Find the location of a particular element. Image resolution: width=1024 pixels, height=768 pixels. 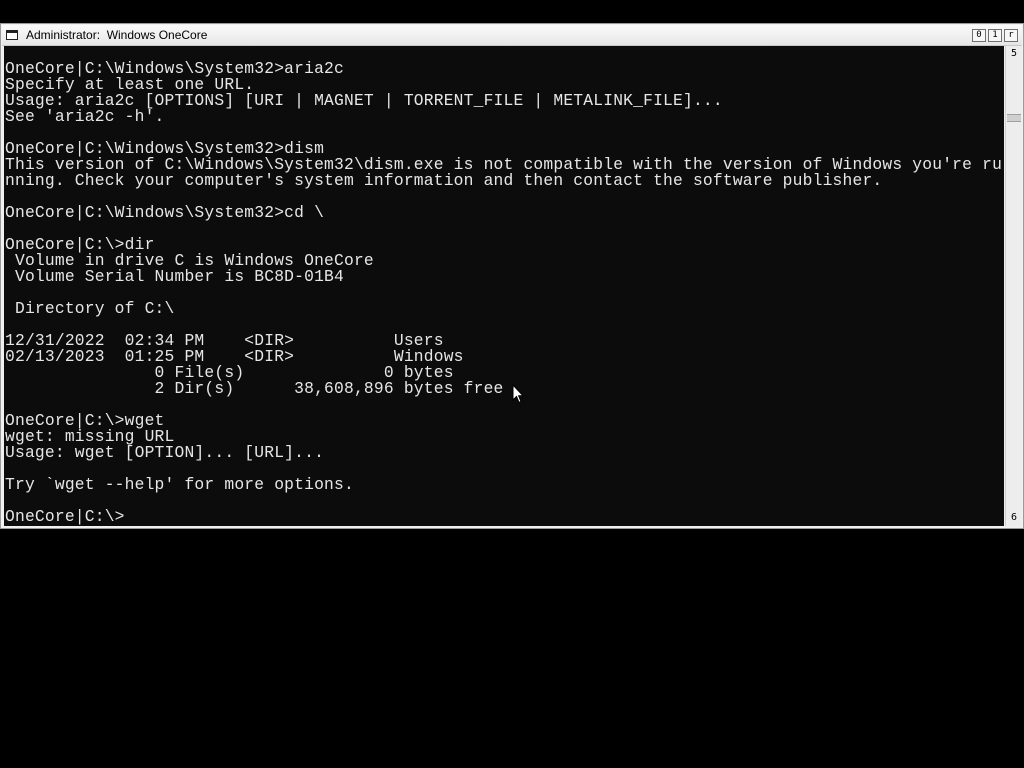

vertical-scrollbar: 5 6 is located at coordinates (1013, 286).